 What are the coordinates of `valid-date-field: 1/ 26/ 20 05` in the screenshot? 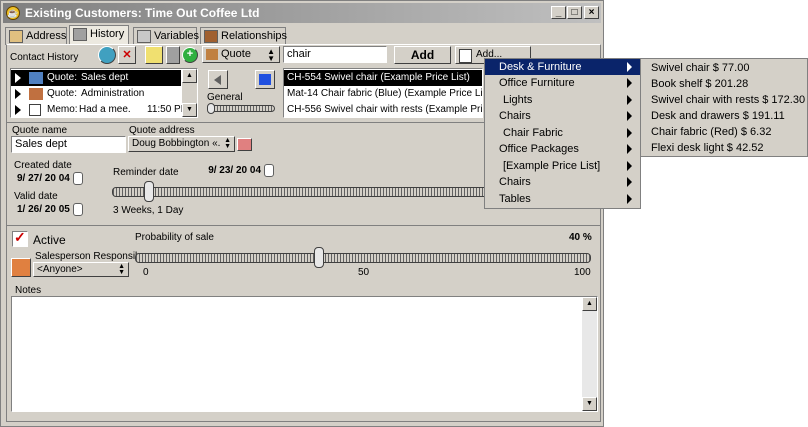 It's located at (56, 209).